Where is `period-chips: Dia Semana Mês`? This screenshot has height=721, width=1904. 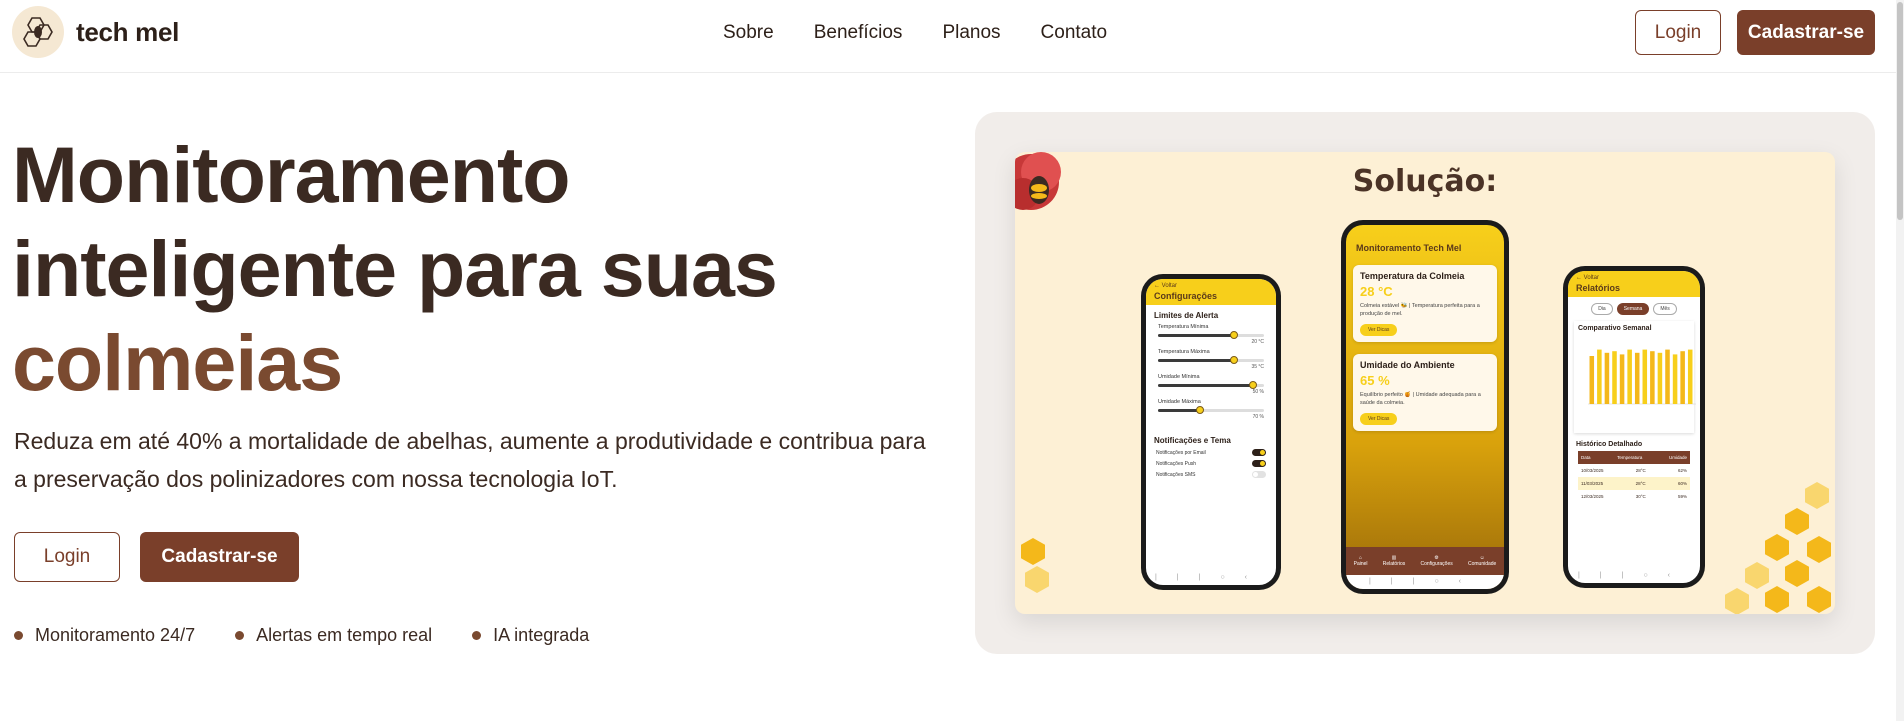 period-chips: Dia Semana Mês is located at coordinates (1634, 309).